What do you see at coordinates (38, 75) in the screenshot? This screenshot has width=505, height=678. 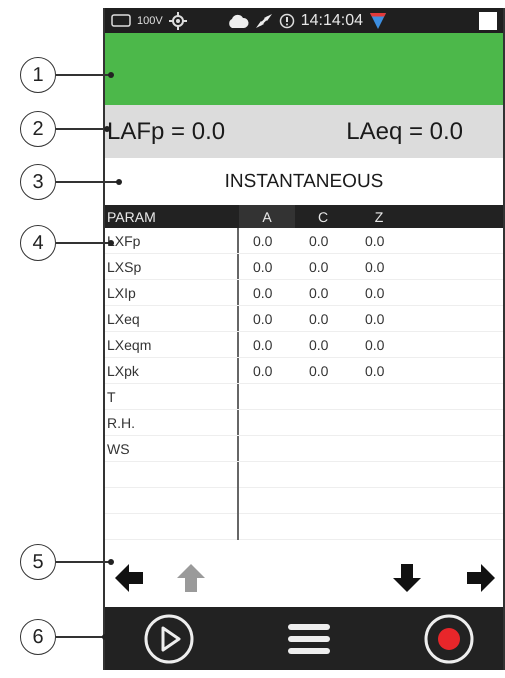 I see `callout-number: 1` at bounding box center [38, 75].